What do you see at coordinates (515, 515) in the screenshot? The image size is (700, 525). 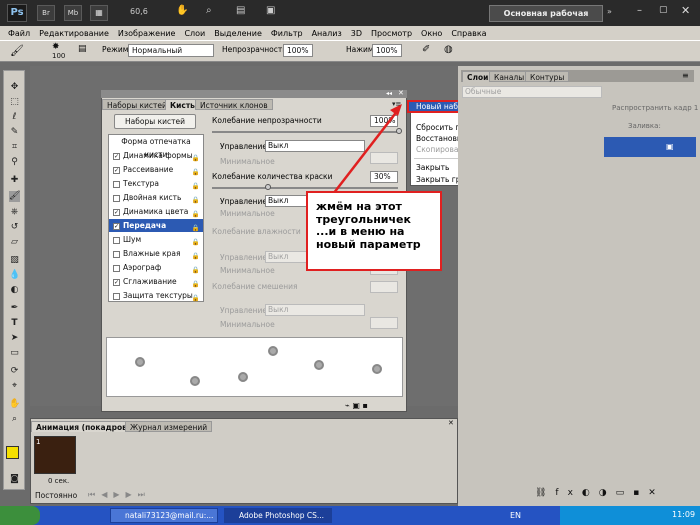 I see `language-indicator: EN` at bounding box center [515, 515].